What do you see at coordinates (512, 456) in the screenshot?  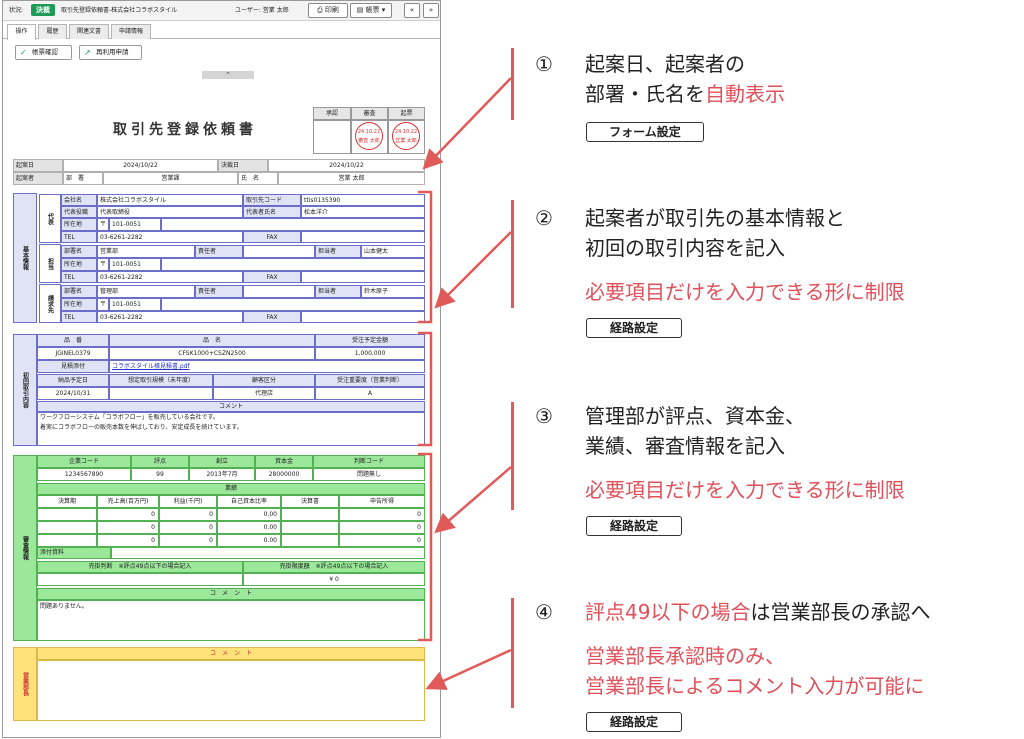 I see `annotation-3-rule` at bounding box center [512, 456].